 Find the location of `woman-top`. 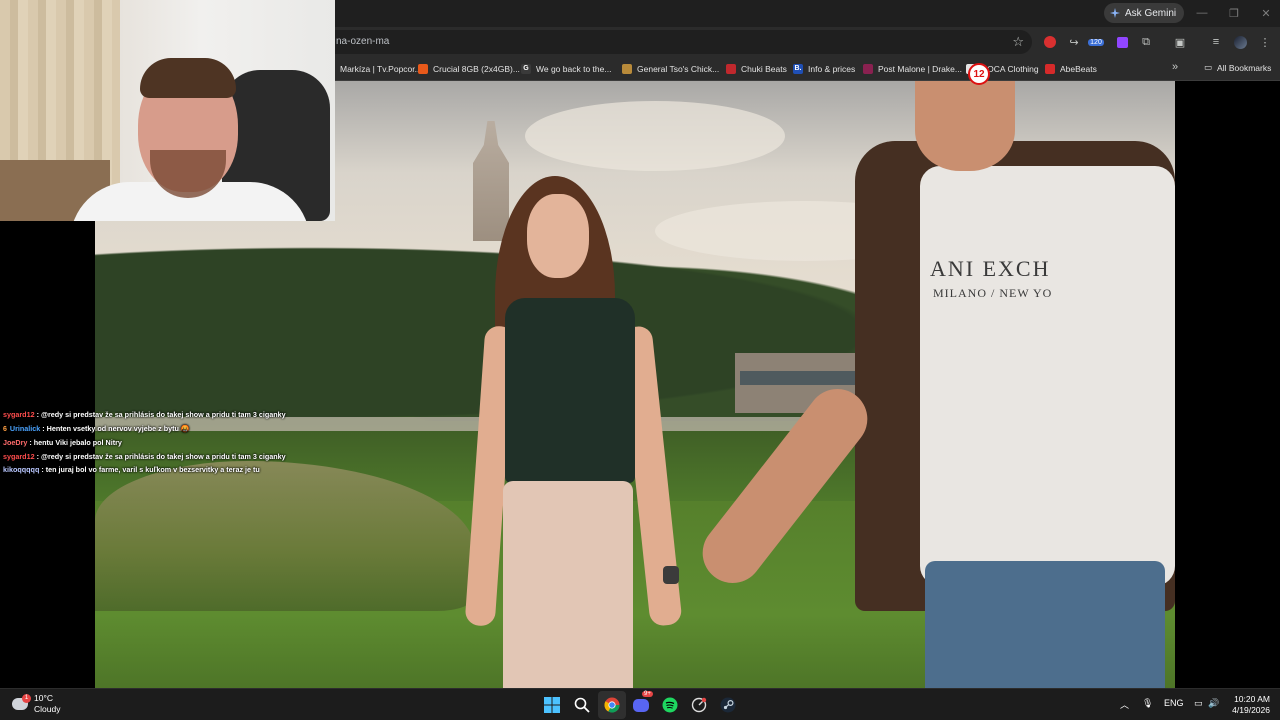

woman-top is located at coordinates (570, 390).